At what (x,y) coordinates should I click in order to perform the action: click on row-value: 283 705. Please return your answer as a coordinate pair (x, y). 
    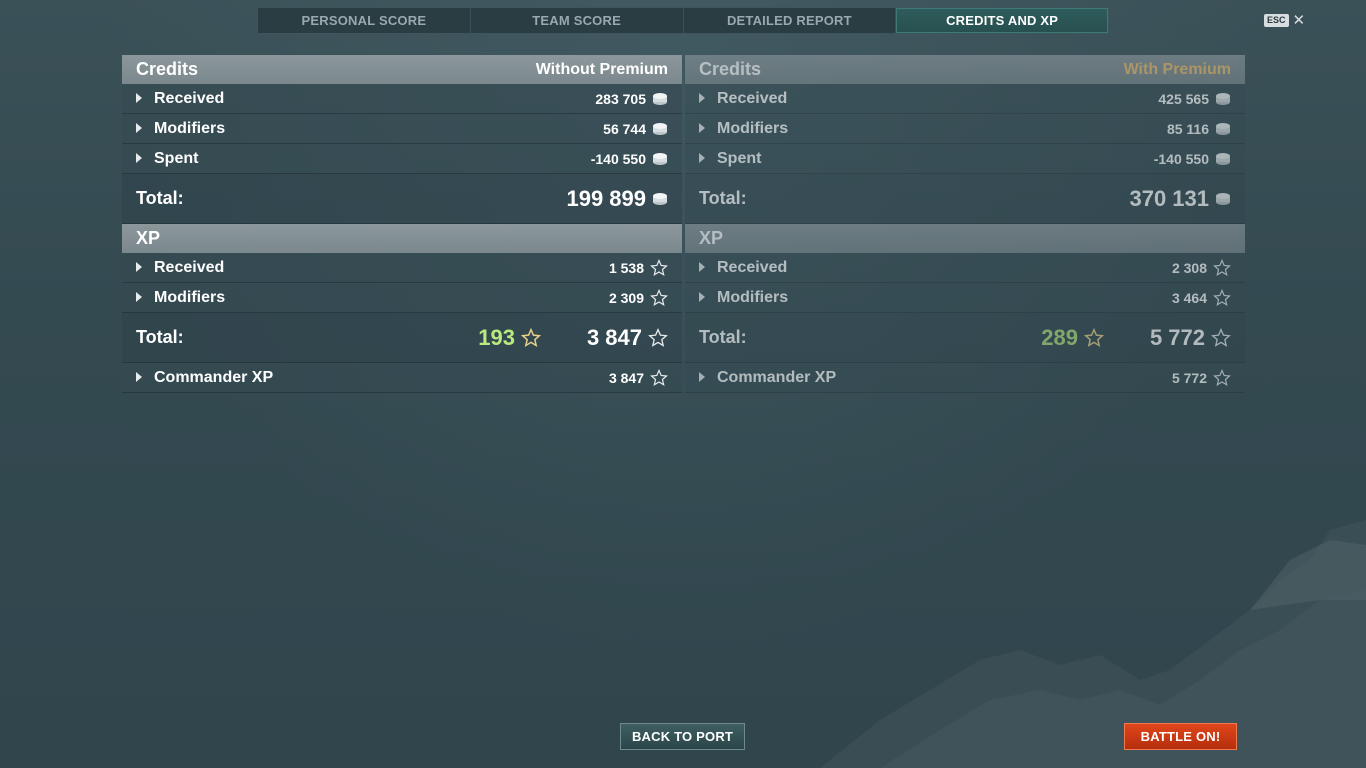
    Looking at the image, I should click on (620, 98).